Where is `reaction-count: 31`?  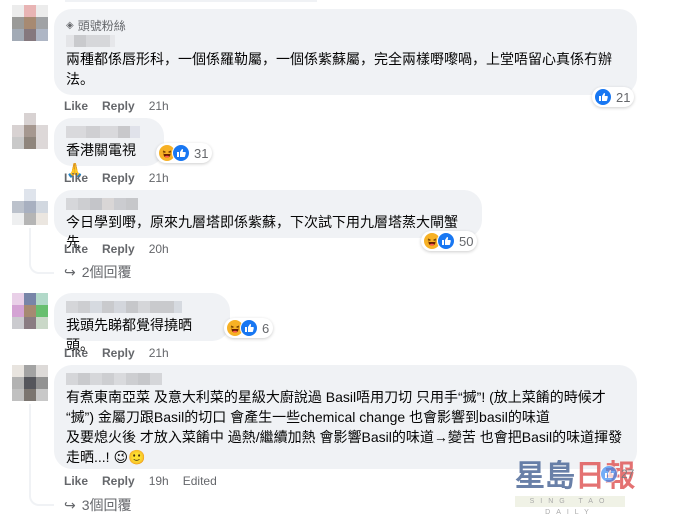
reaction-count: 31 is located at coordinates (201, 153).